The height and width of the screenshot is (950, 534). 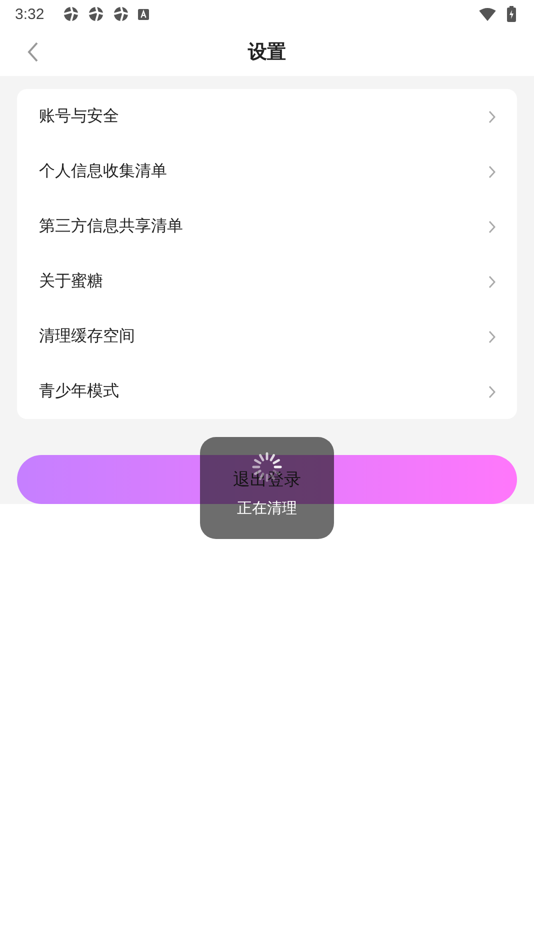 I want to click on settings-item: 第三方信息共享清单, so click(x=267, y=226).